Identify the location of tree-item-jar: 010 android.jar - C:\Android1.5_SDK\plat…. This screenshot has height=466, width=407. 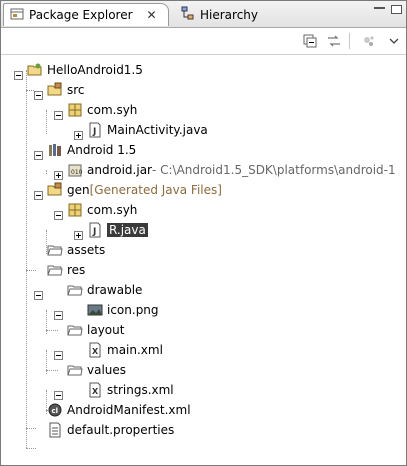
(231, 170).